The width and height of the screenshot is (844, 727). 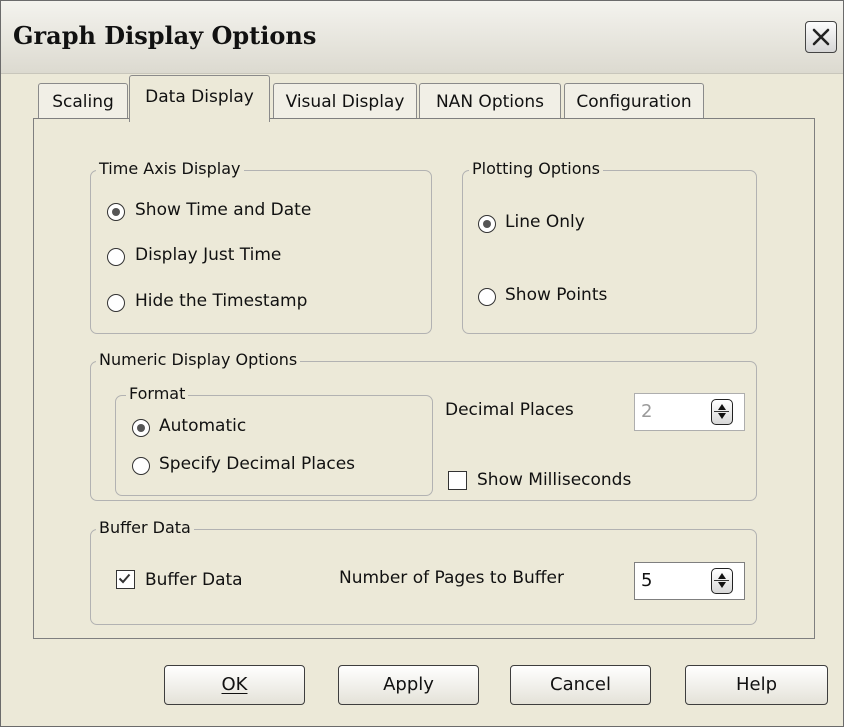 I want to click on decimal-places-stepper: 2, so click(x=689, y=412).